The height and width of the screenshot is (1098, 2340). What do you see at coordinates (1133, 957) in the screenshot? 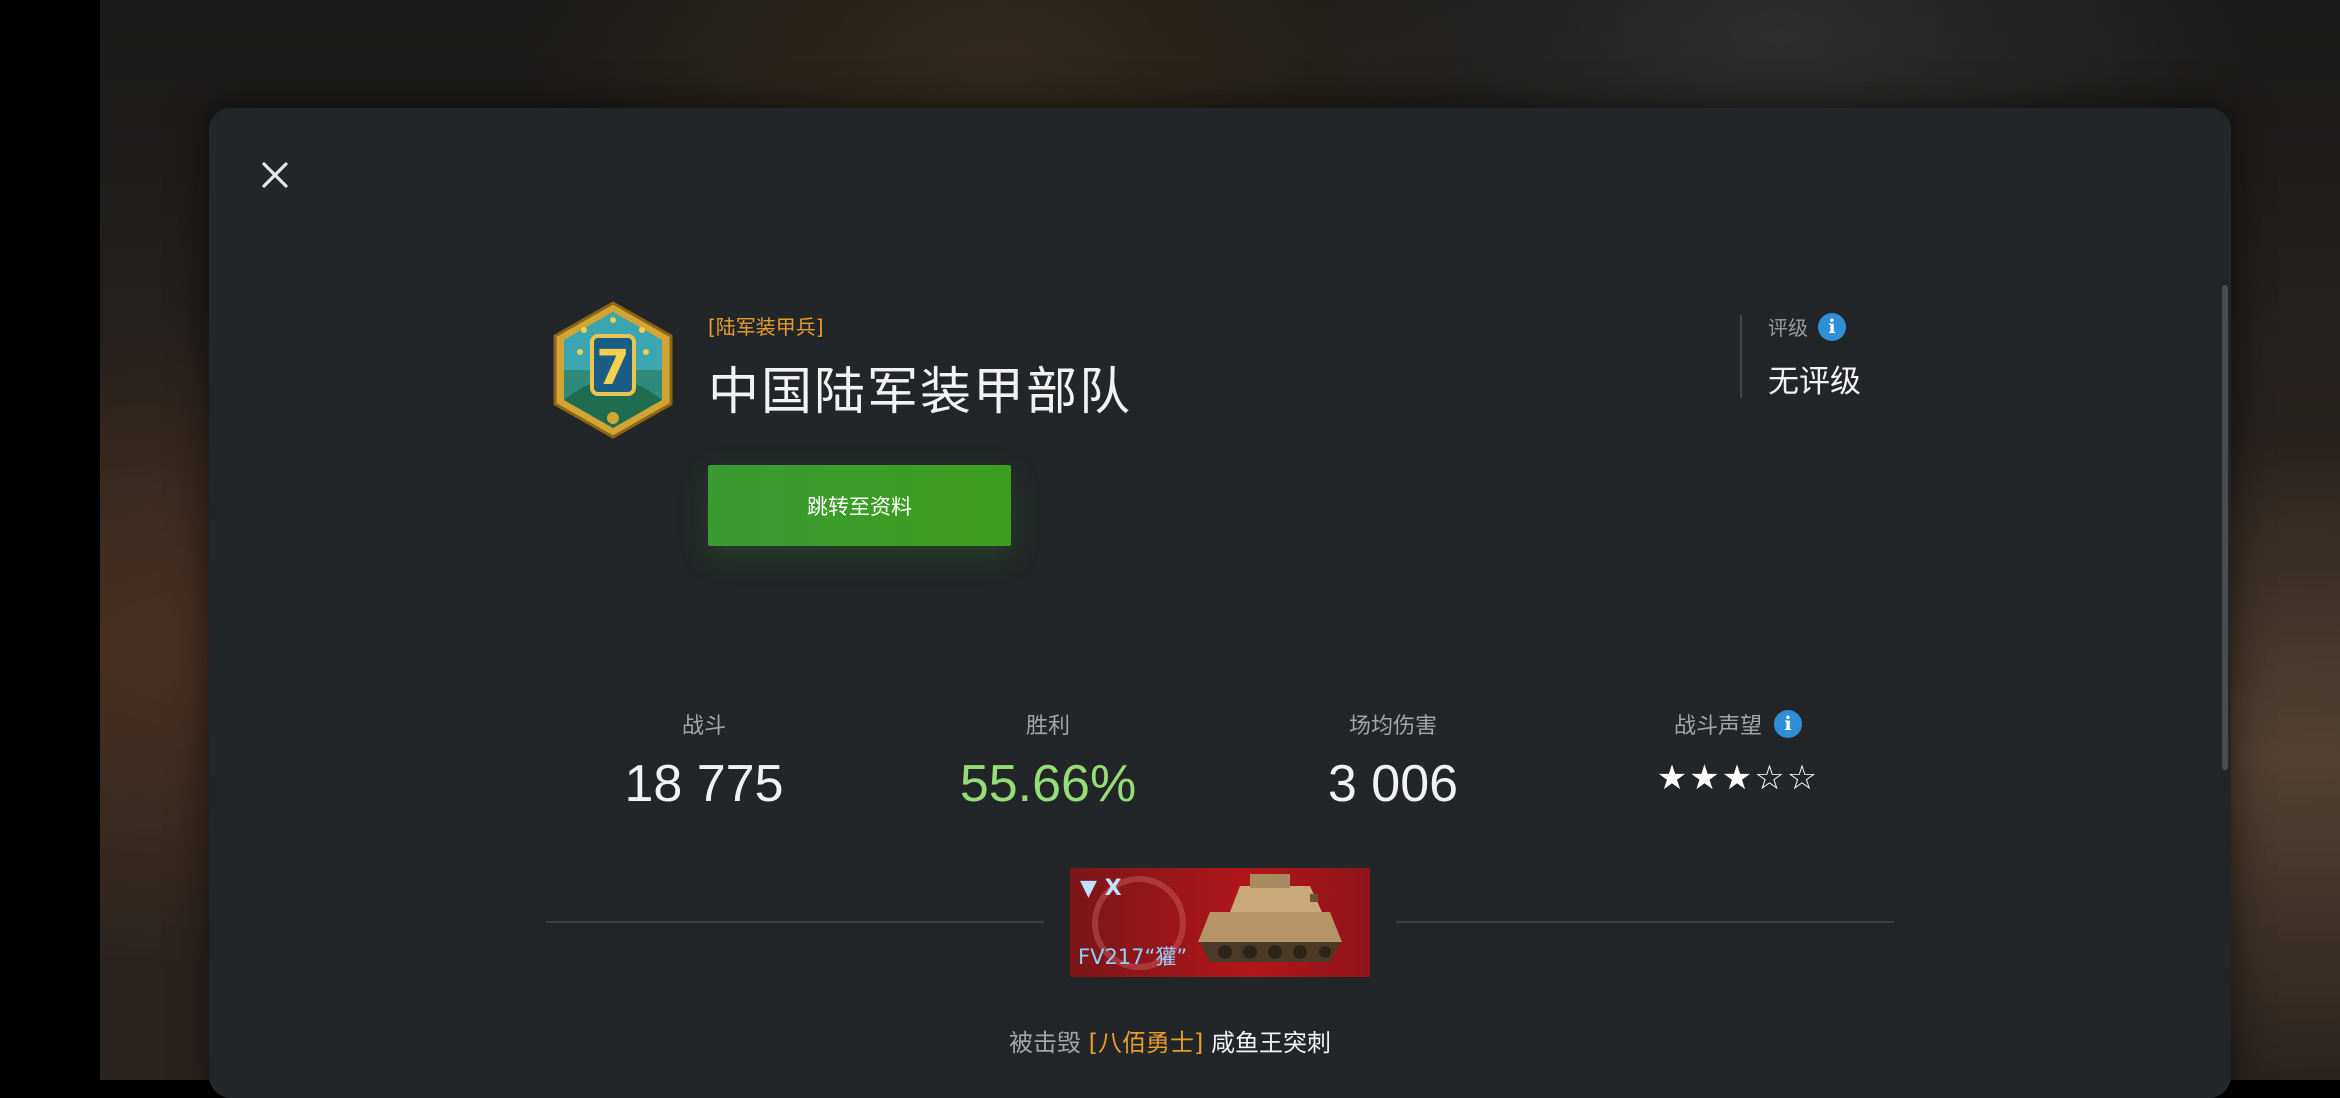
I see `tank-name: FV217“獾”` at bounding box center [1133, 957].